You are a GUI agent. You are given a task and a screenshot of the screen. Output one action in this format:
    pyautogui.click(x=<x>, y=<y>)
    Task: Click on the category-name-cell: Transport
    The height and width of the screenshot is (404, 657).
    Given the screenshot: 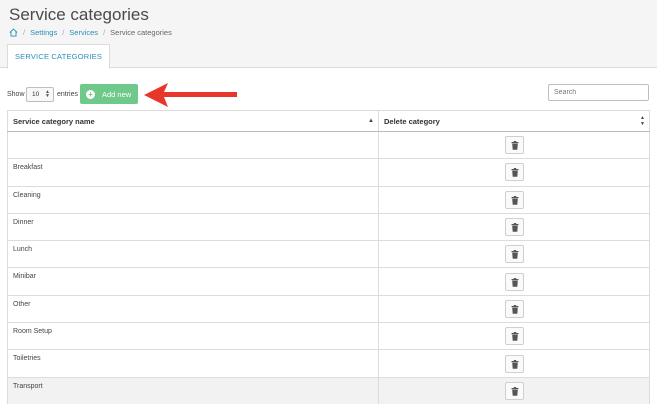 What is the action you would take?
    pyautogui.click(x=193, y=390)
    